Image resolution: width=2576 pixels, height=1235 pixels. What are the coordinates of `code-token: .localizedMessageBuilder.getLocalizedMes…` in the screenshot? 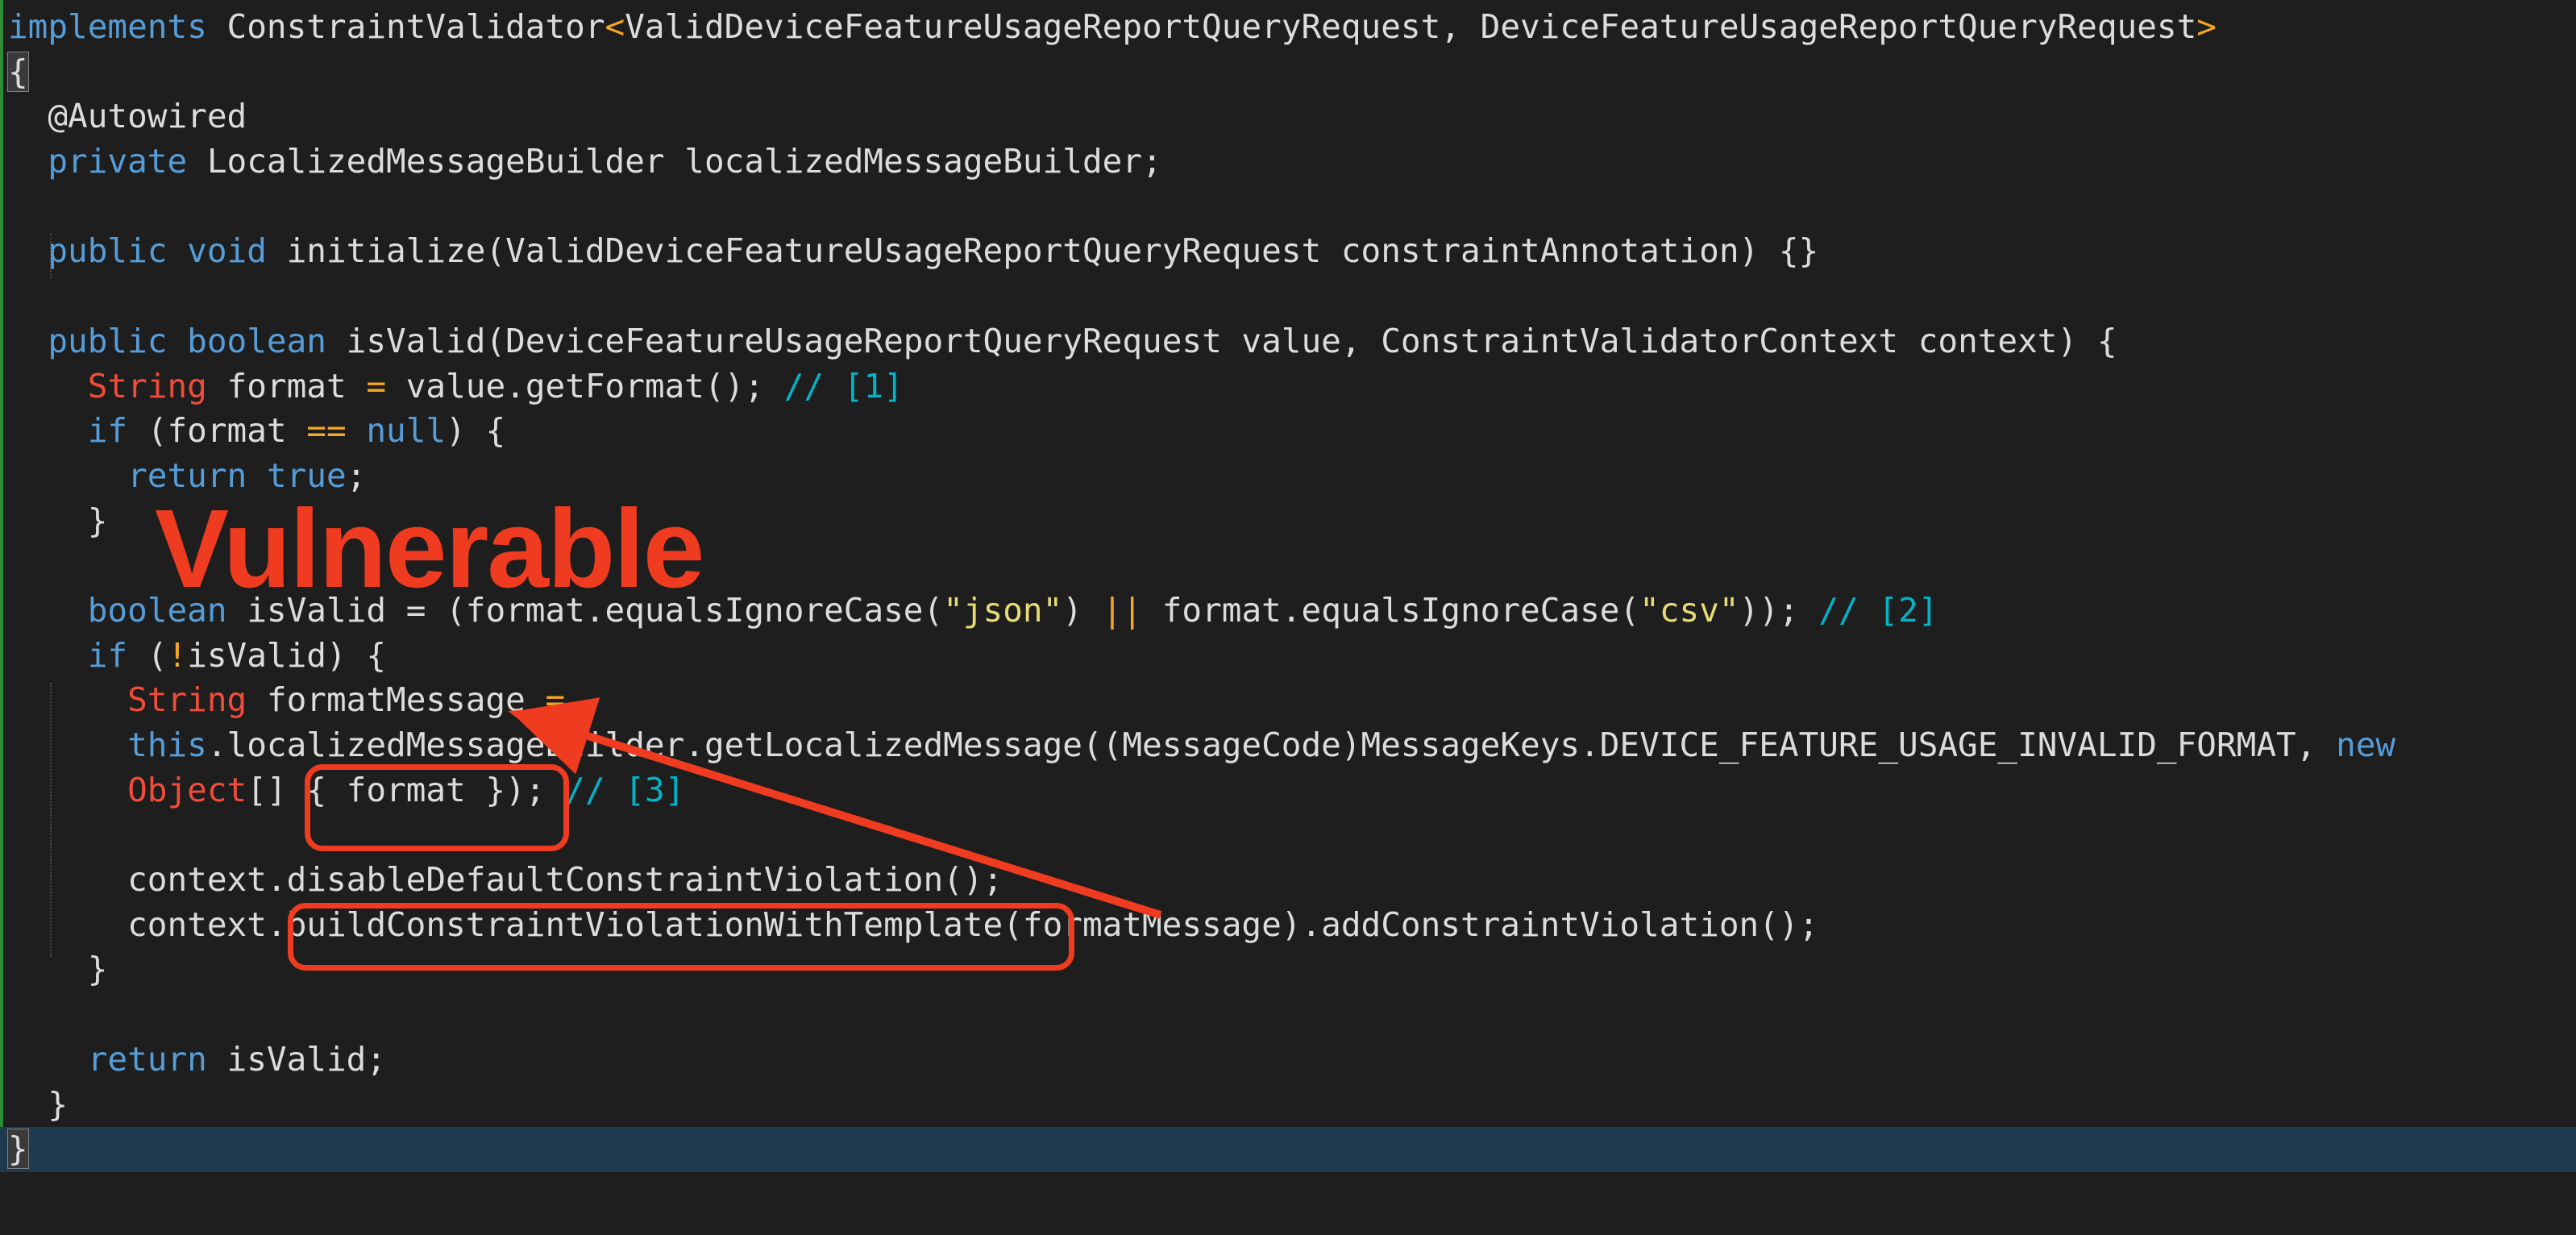 It's located at (1271, 745).